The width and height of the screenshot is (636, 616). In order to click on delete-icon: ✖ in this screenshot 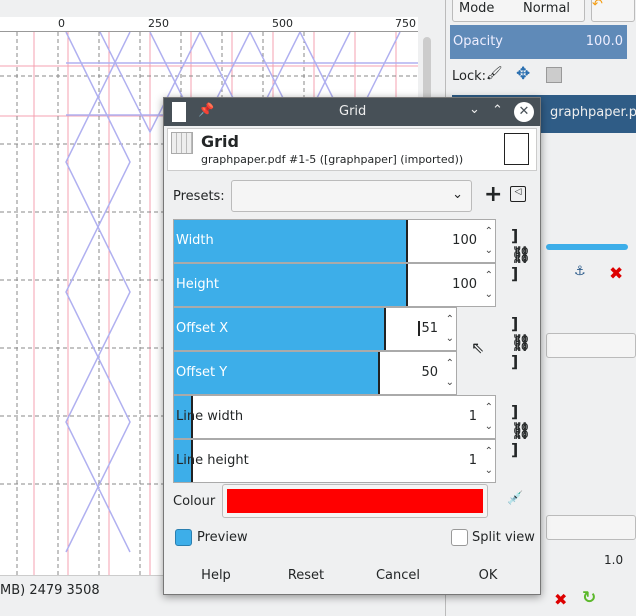, I will do `click(560, 599)`.